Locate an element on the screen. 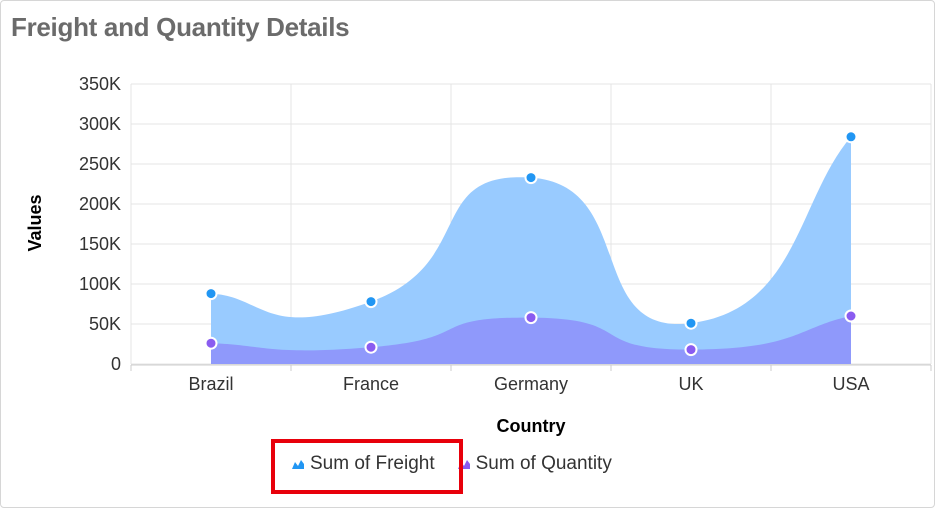 The image size is (935, 509). x-tick-label: France is located at coordinates (371, 384).